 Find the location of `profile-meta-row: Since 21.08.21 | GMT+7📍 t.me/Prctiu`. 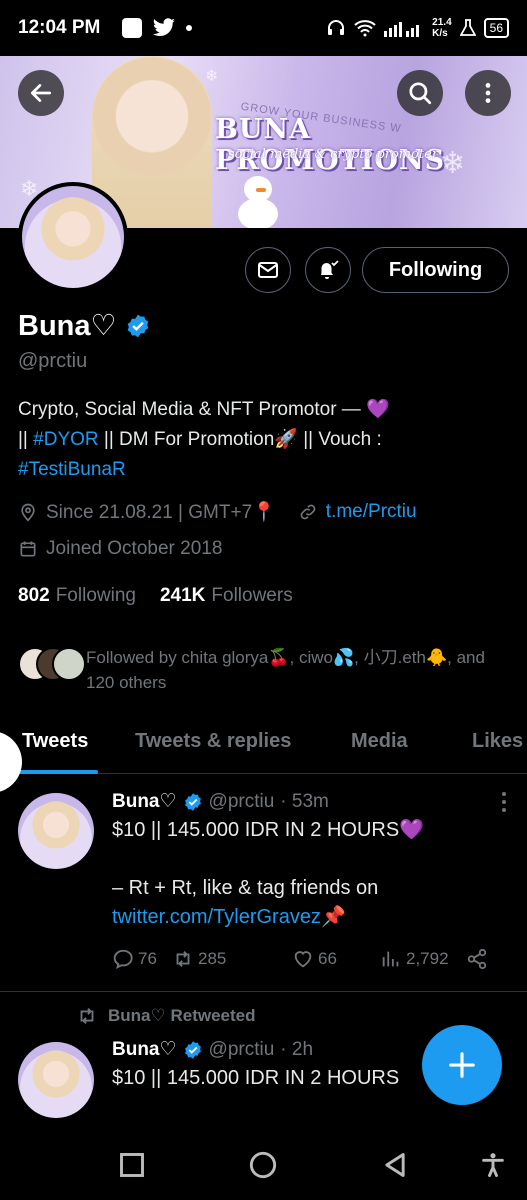

profile-meta-row: Since 21.08.21 | GMT+7📍 t.me/Prctiu is located at coordinates (217, 512).